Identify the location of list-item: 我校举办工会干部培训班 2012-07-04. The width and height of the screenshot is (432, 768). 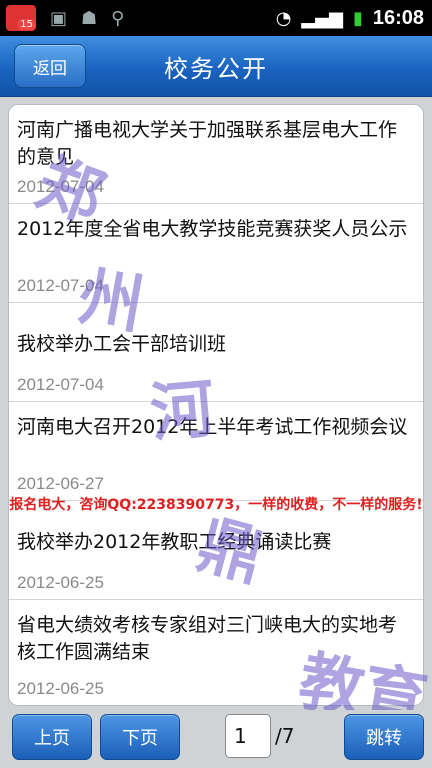
(216, 352).